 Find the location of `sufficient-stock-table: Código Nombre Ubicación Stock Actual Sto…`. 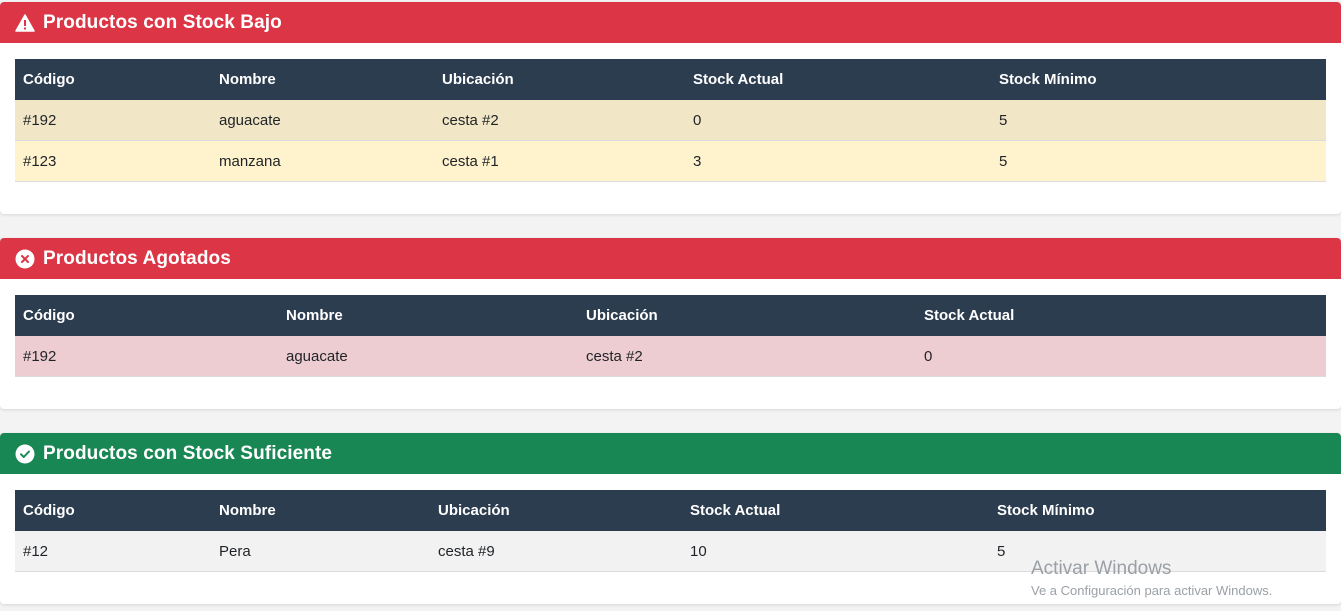

sufficient-stock-table: Código Nombre Ubicación Stock Actual Sto… is located at coordinates (670, 531).